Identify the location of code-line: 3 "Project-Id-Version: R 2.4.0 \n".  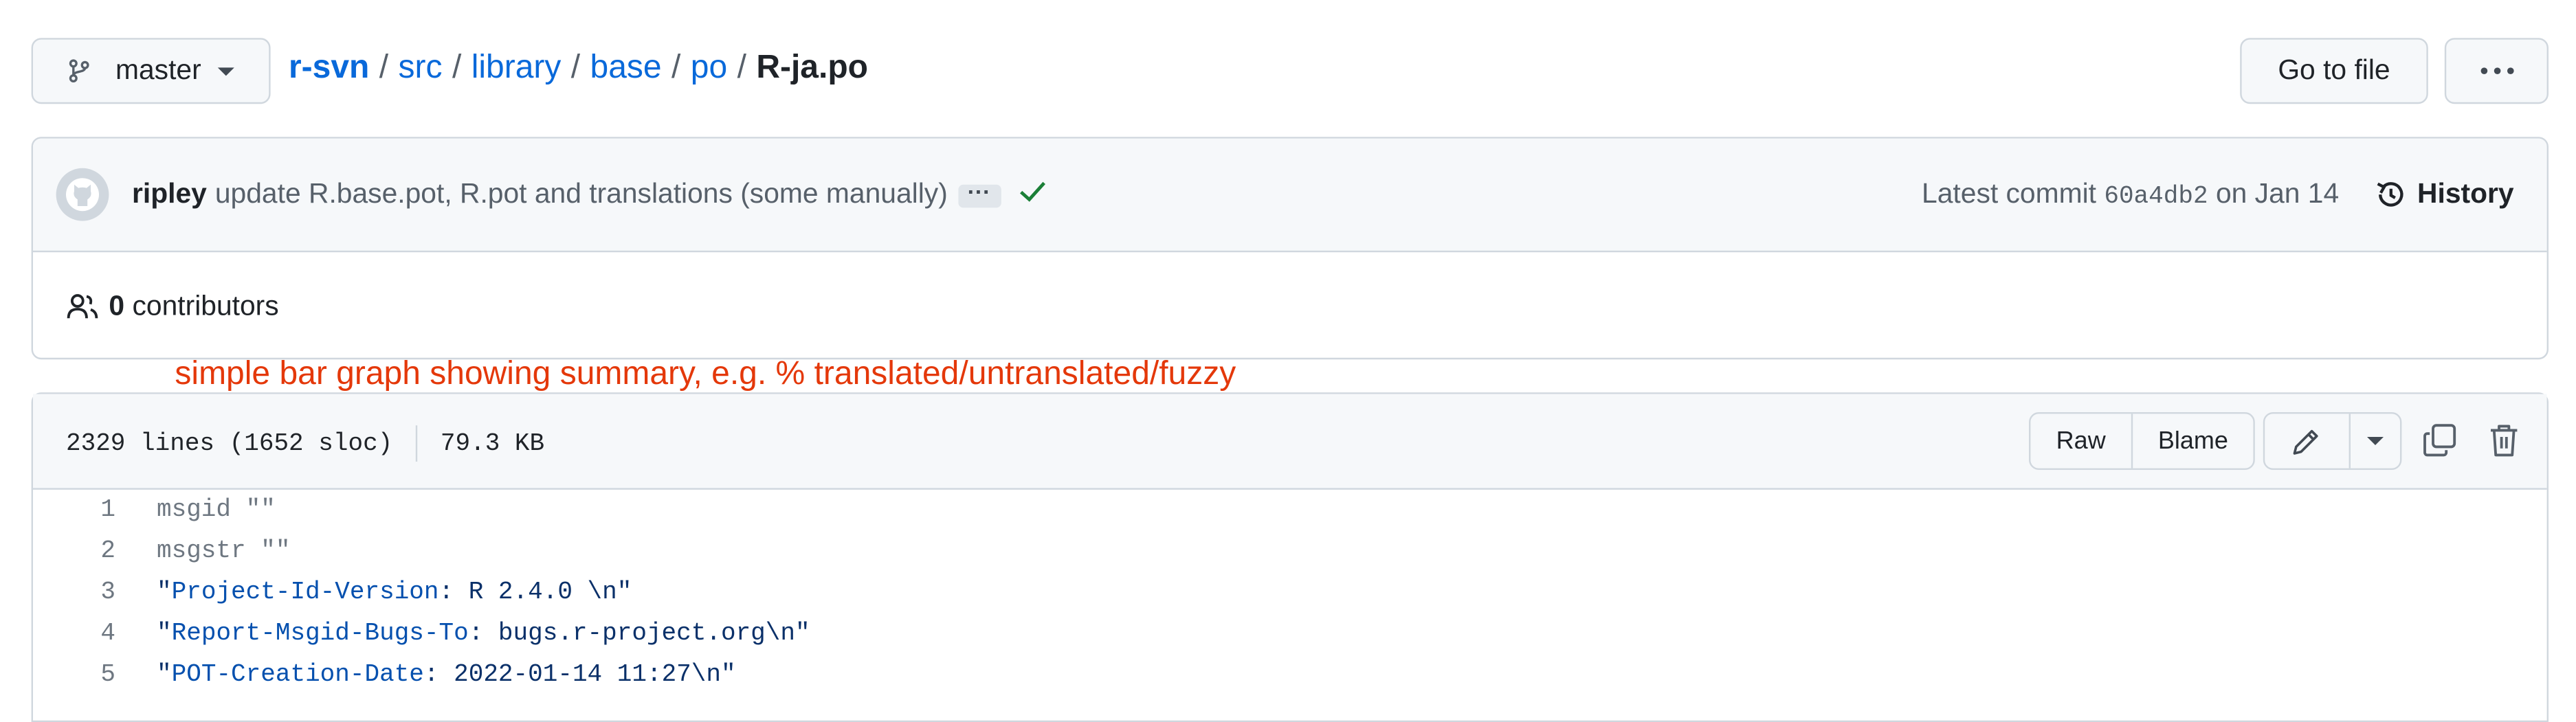
(1290, 592).